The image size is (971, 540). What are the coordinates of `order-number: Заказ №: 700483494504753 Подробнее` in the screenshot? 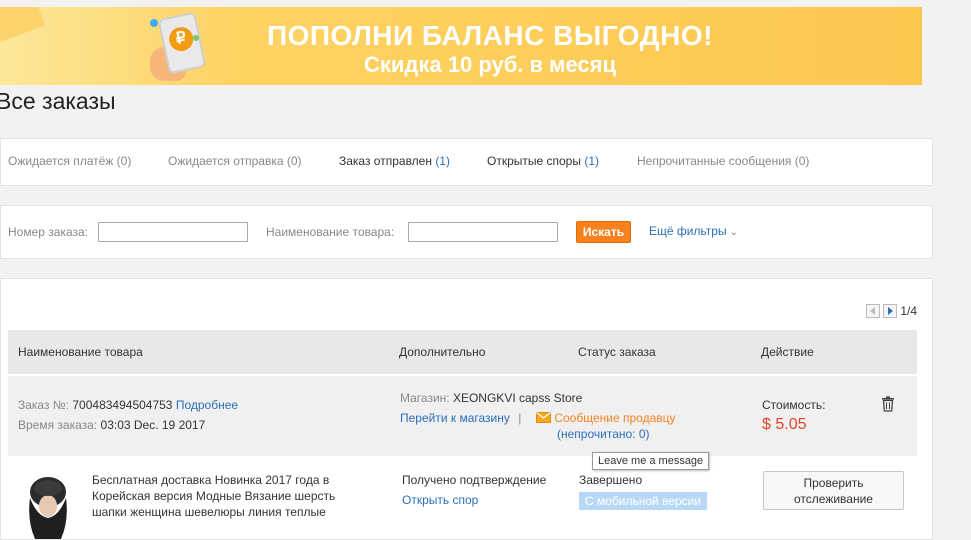 It's located at (128, 405).